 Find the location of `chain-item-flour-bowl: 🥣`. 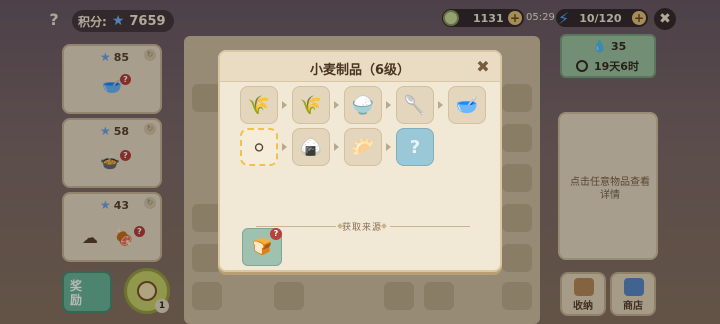

chain-item-flour-bowl: 🥣 is located at coordinates (467, 105).